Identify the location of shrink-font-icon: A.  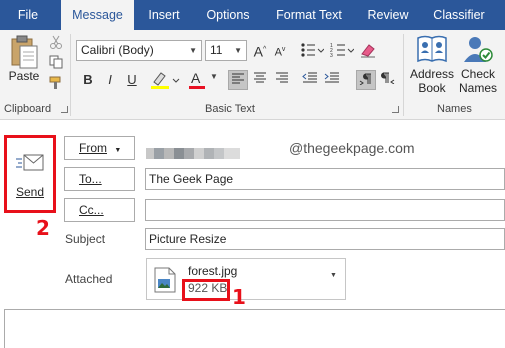
(278, 52).